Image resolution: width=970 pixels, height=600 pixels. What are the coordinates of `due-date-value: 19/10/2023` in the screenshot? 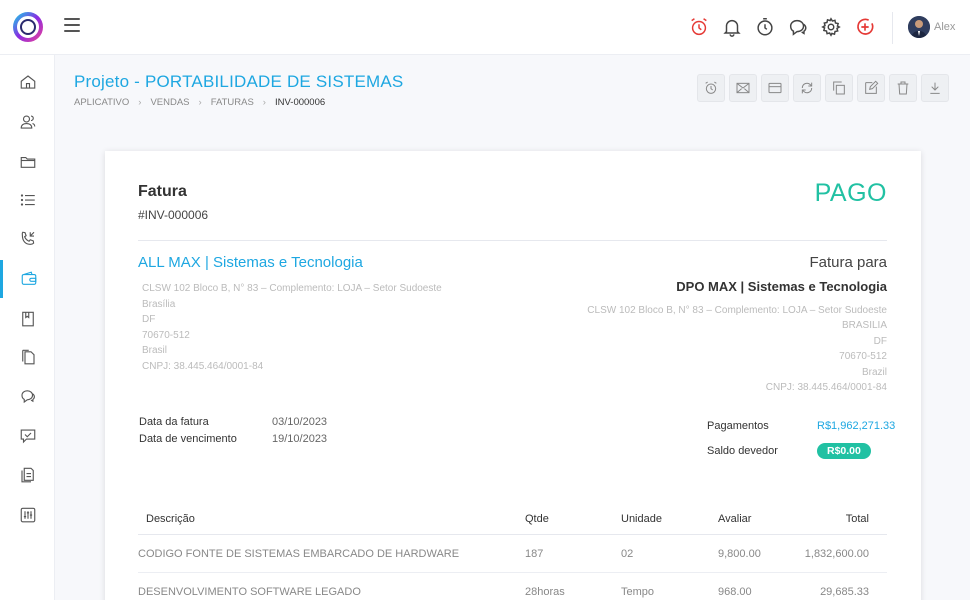 It's located at (300, 439).